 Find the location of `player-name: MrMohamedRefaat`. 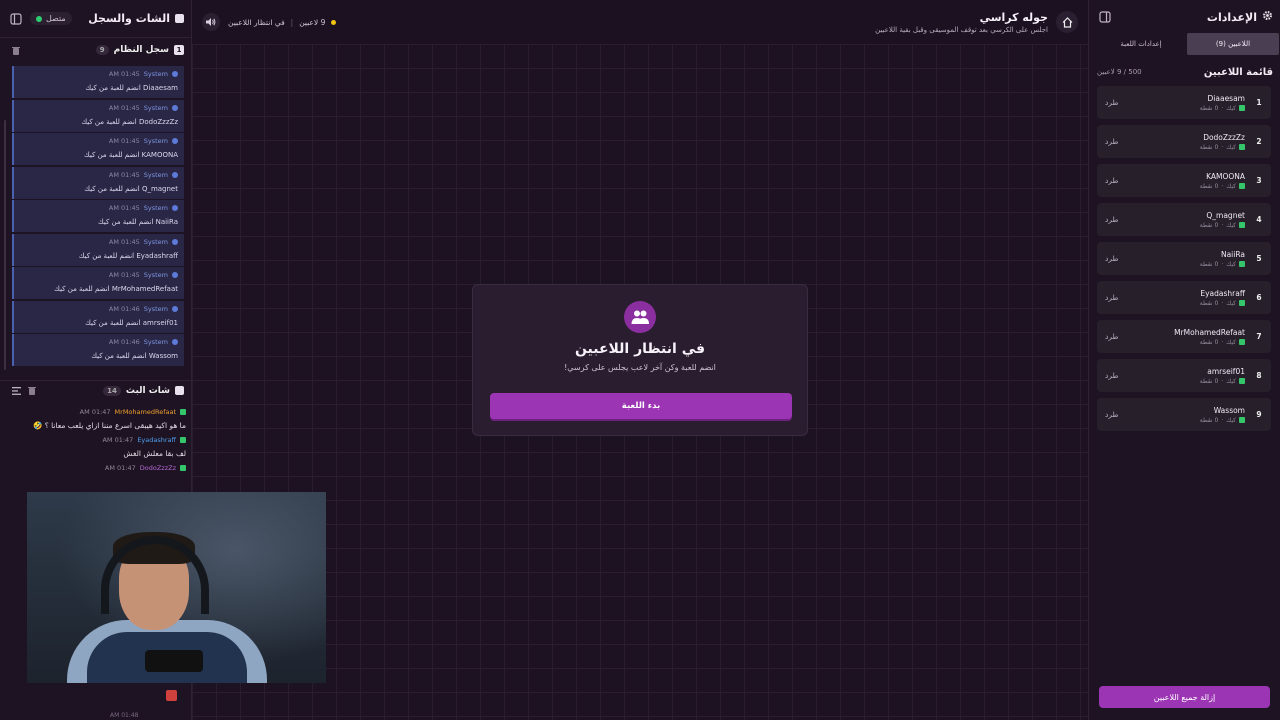

player-name: MrMohamedRefaat is located at coordinates (1209, 332).